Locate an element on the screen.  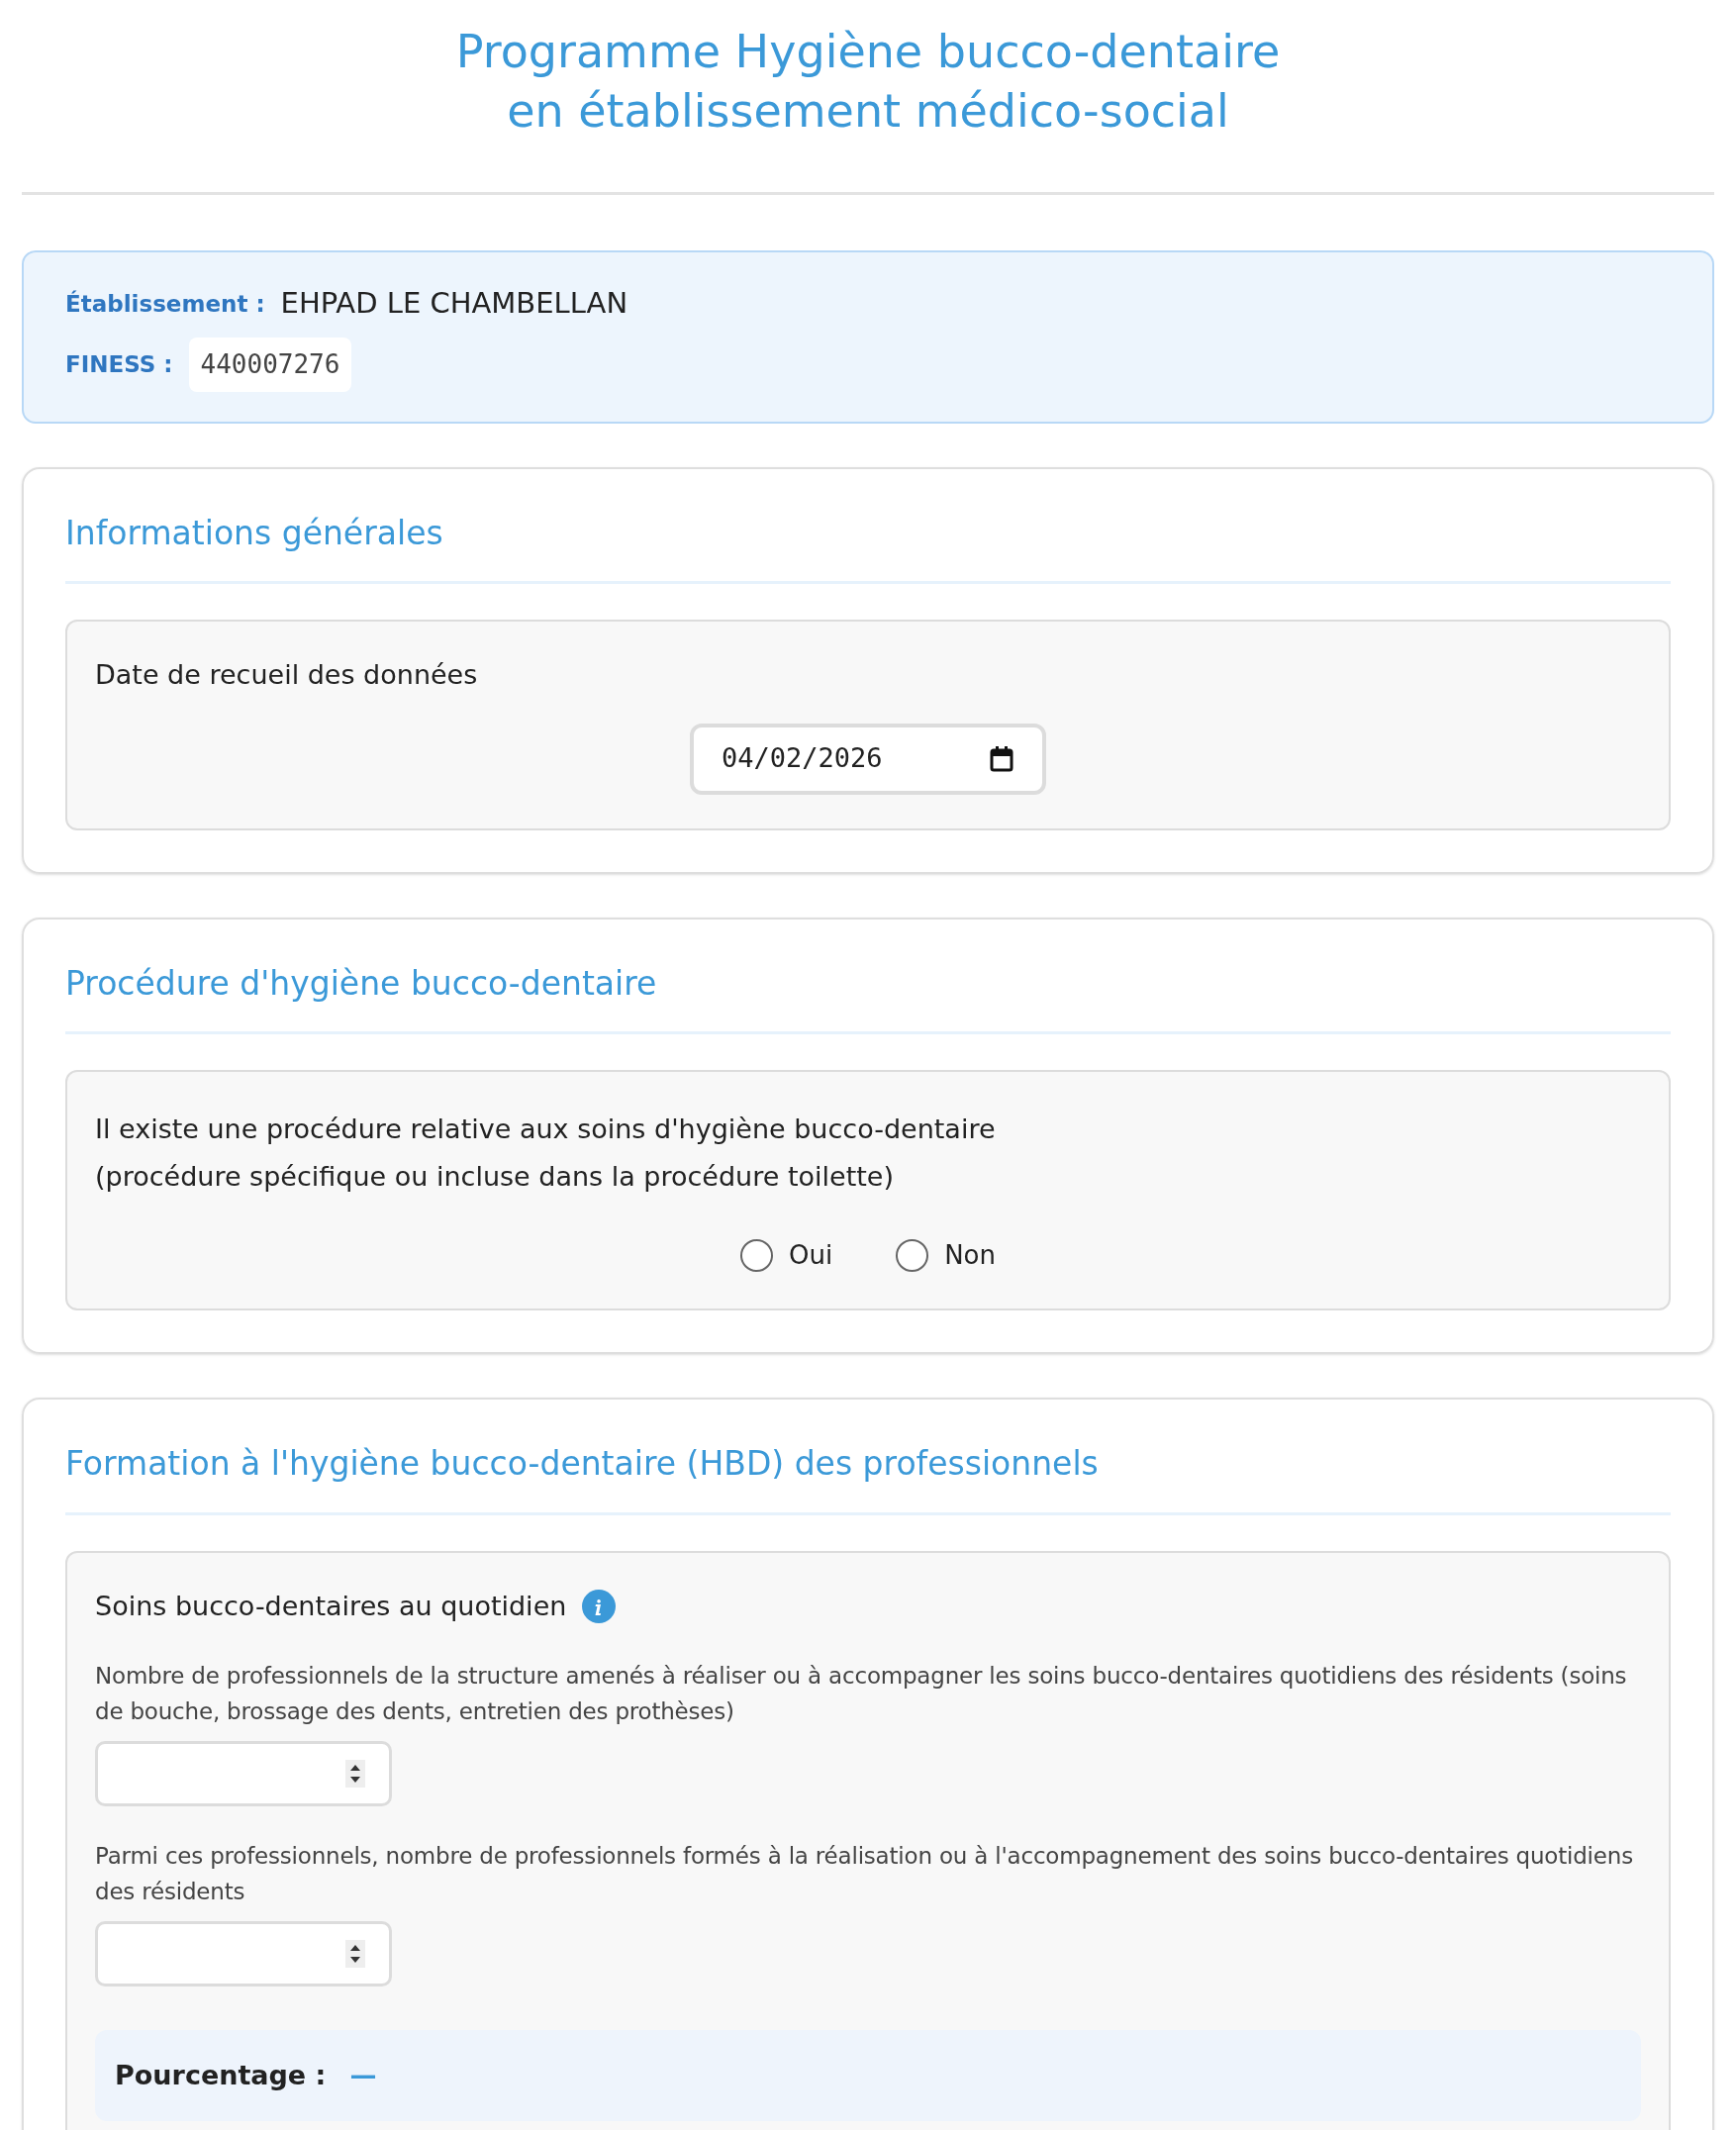
question-label: Date de recueil des données is located at coordinates (287, 675).